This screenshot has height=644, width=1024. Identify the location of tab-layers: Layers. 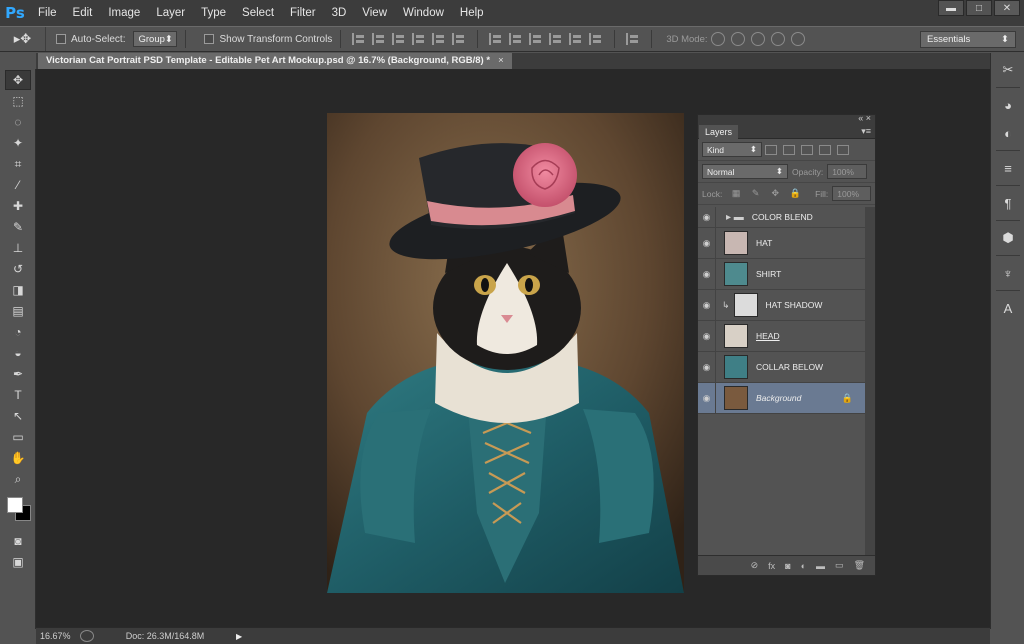
(719, 132).